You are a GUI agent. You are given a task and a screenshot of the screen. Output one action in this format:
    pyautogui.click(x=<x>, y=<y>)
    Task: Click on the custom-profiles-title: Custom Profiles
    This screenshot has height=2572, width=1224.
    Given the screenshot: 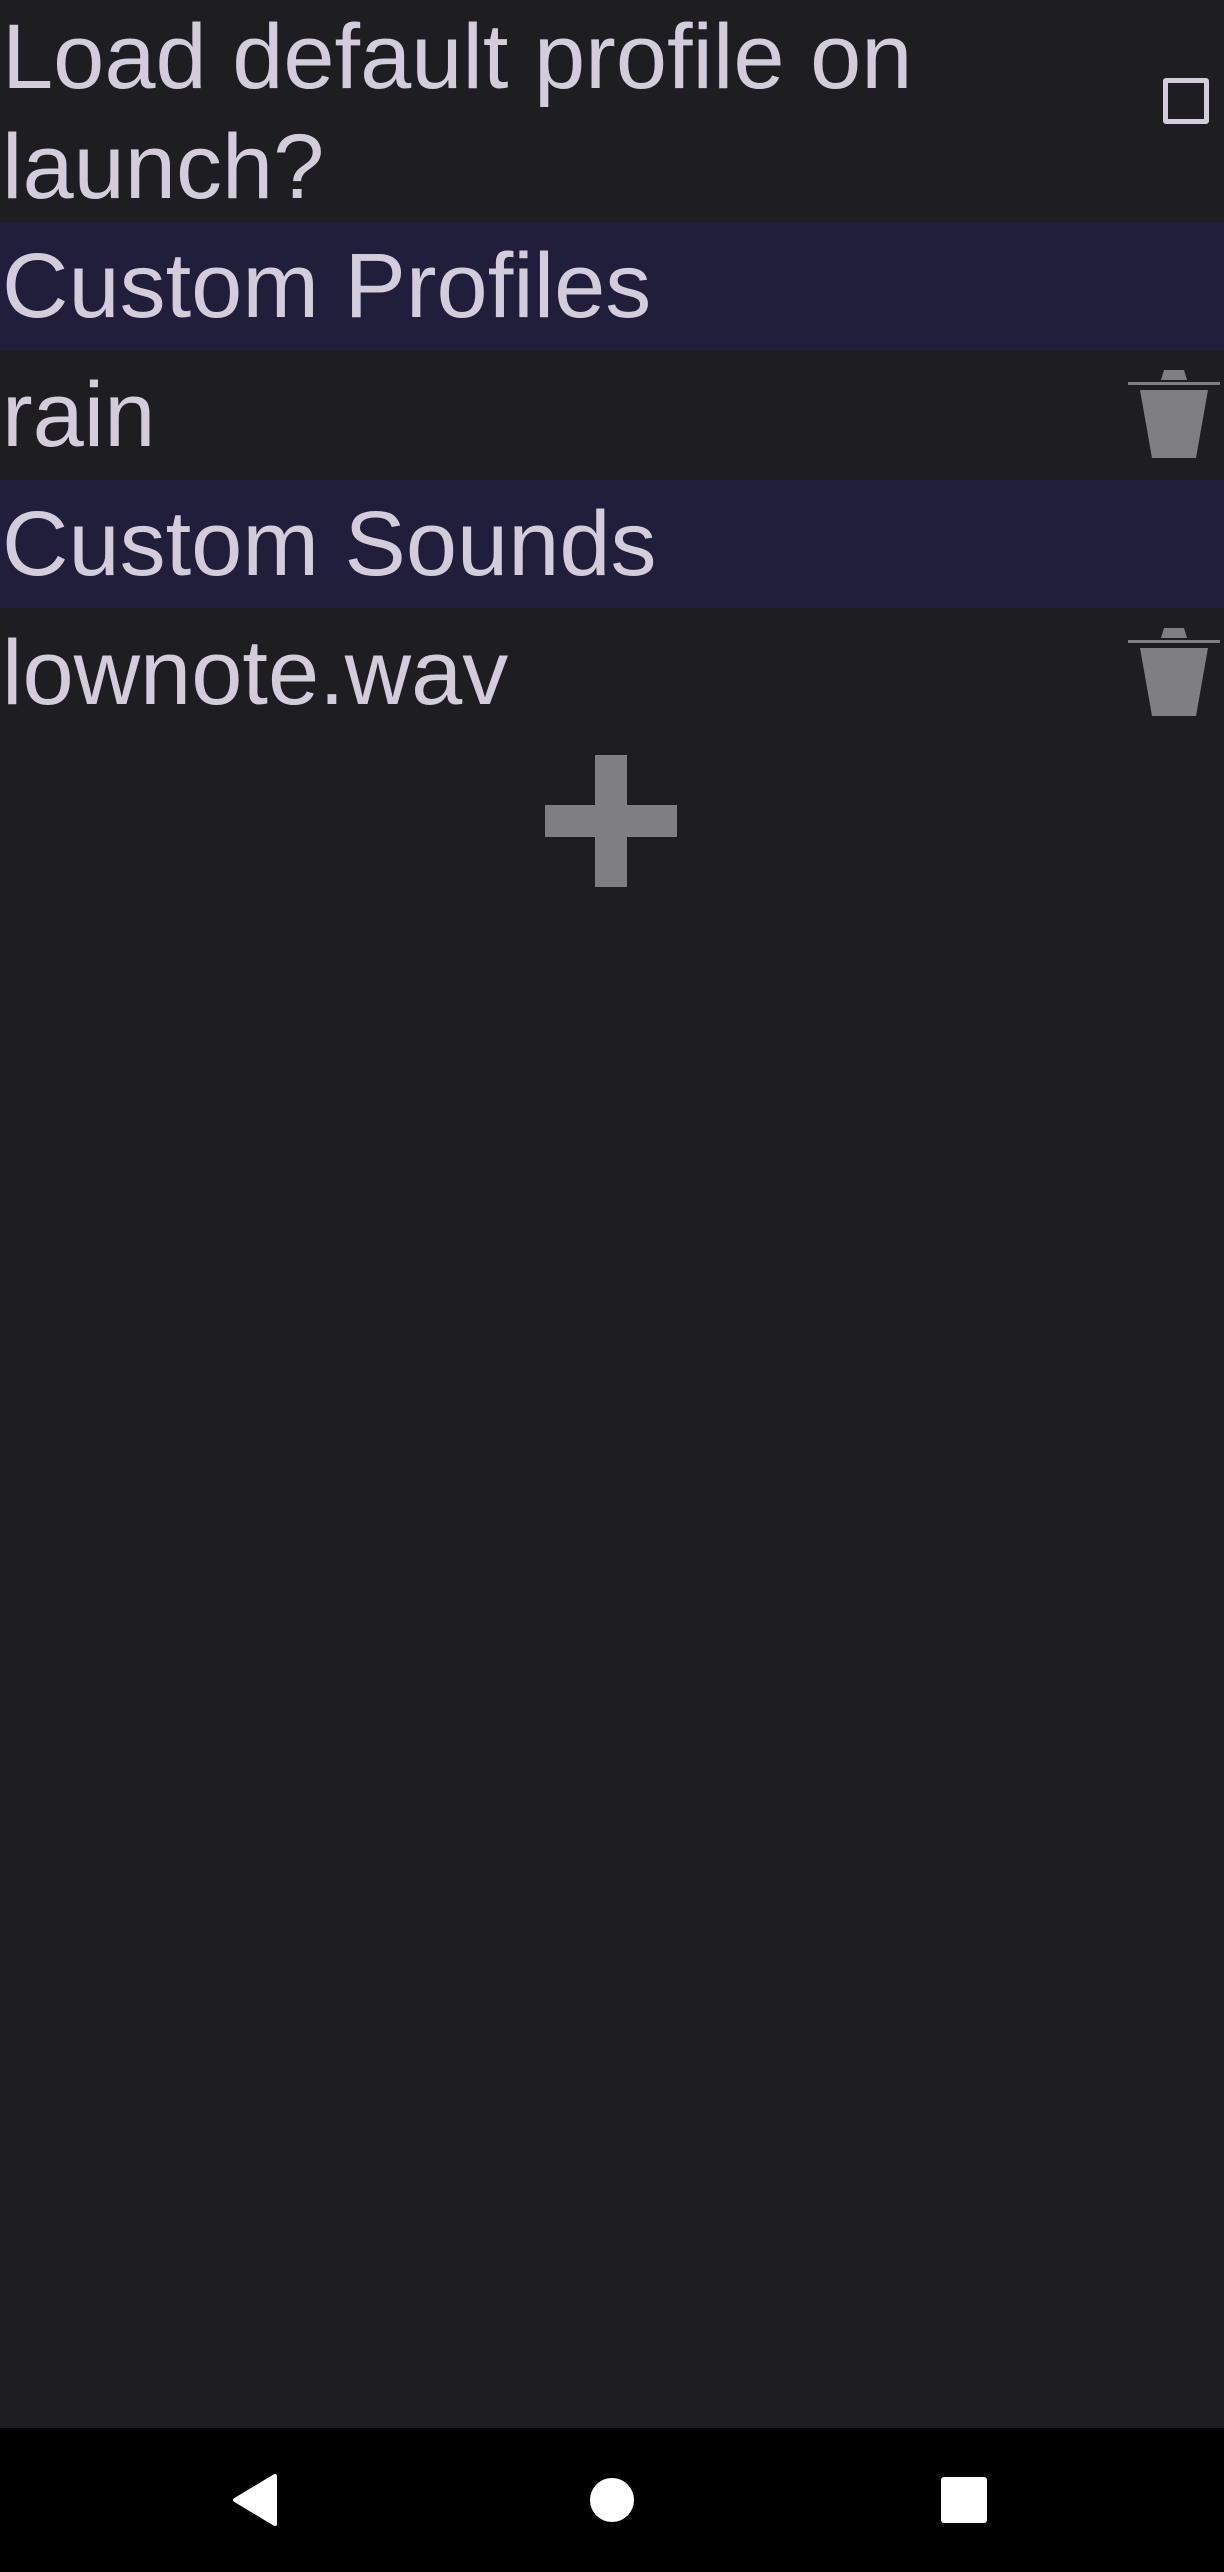 What is the action you would take?
    pyautogui.click(x=327, y=286)
    